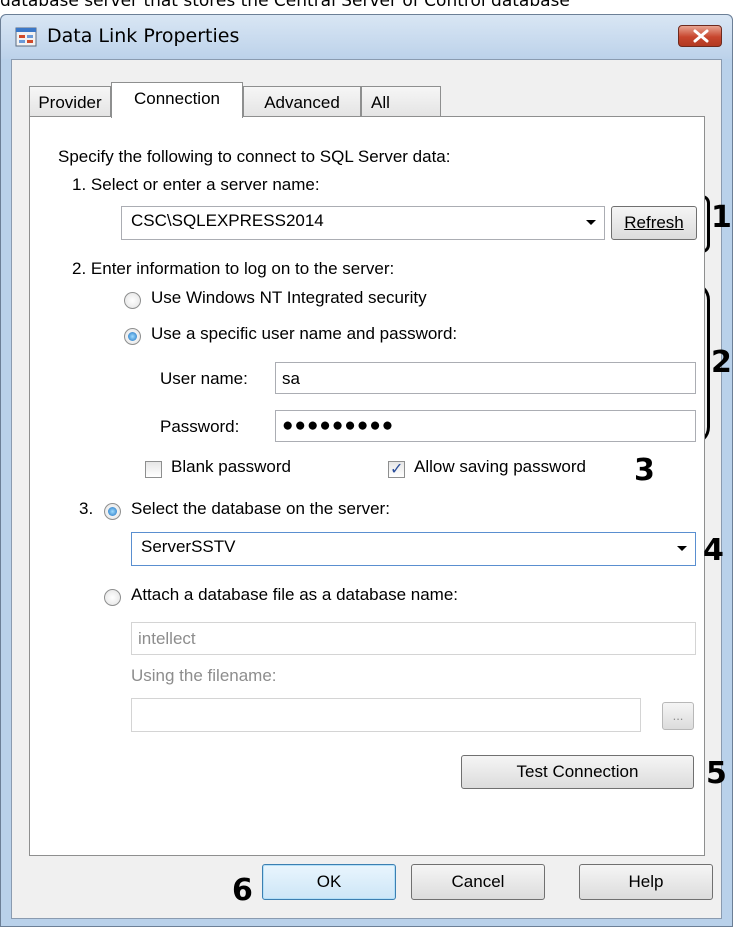  What do you see at coordinates (500, 466) in the screenshot?
I see `allow-saving-label: Allow saving password` at bounding box center [500, 466].